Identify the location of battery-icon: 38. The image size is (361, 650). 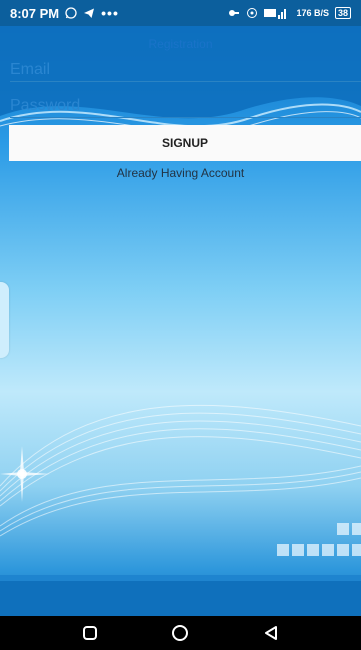
(342, 13).